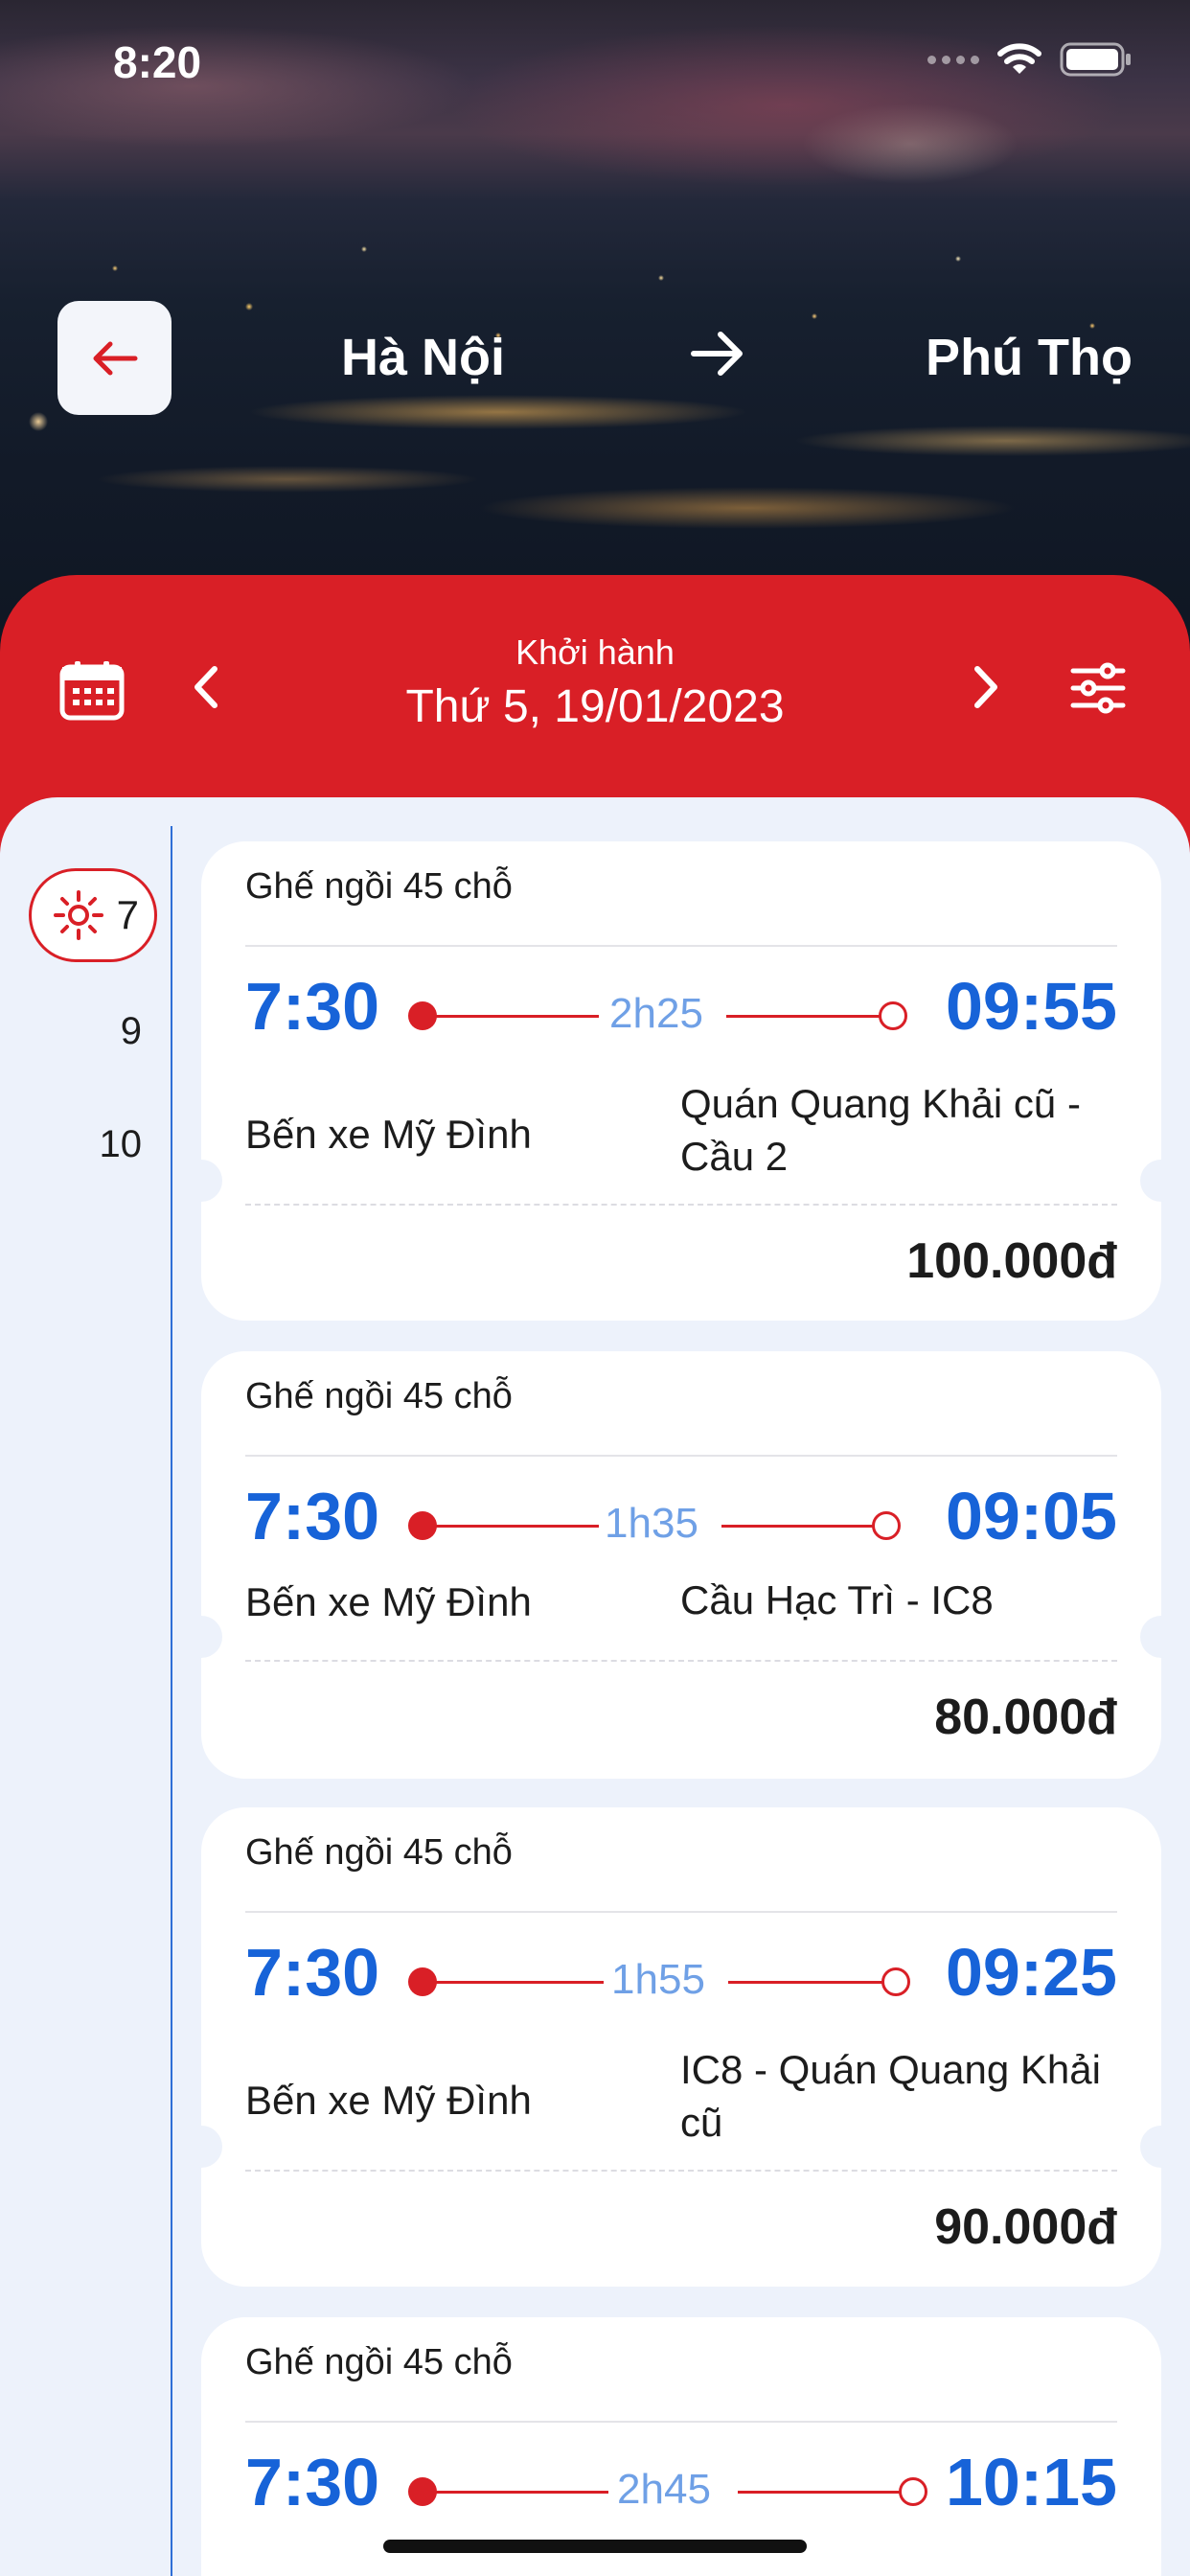 Image resolution: width=1190 pixels, height=2576 pixels. I want to click on arrive-time: 09:05, so click(1031, 1516).